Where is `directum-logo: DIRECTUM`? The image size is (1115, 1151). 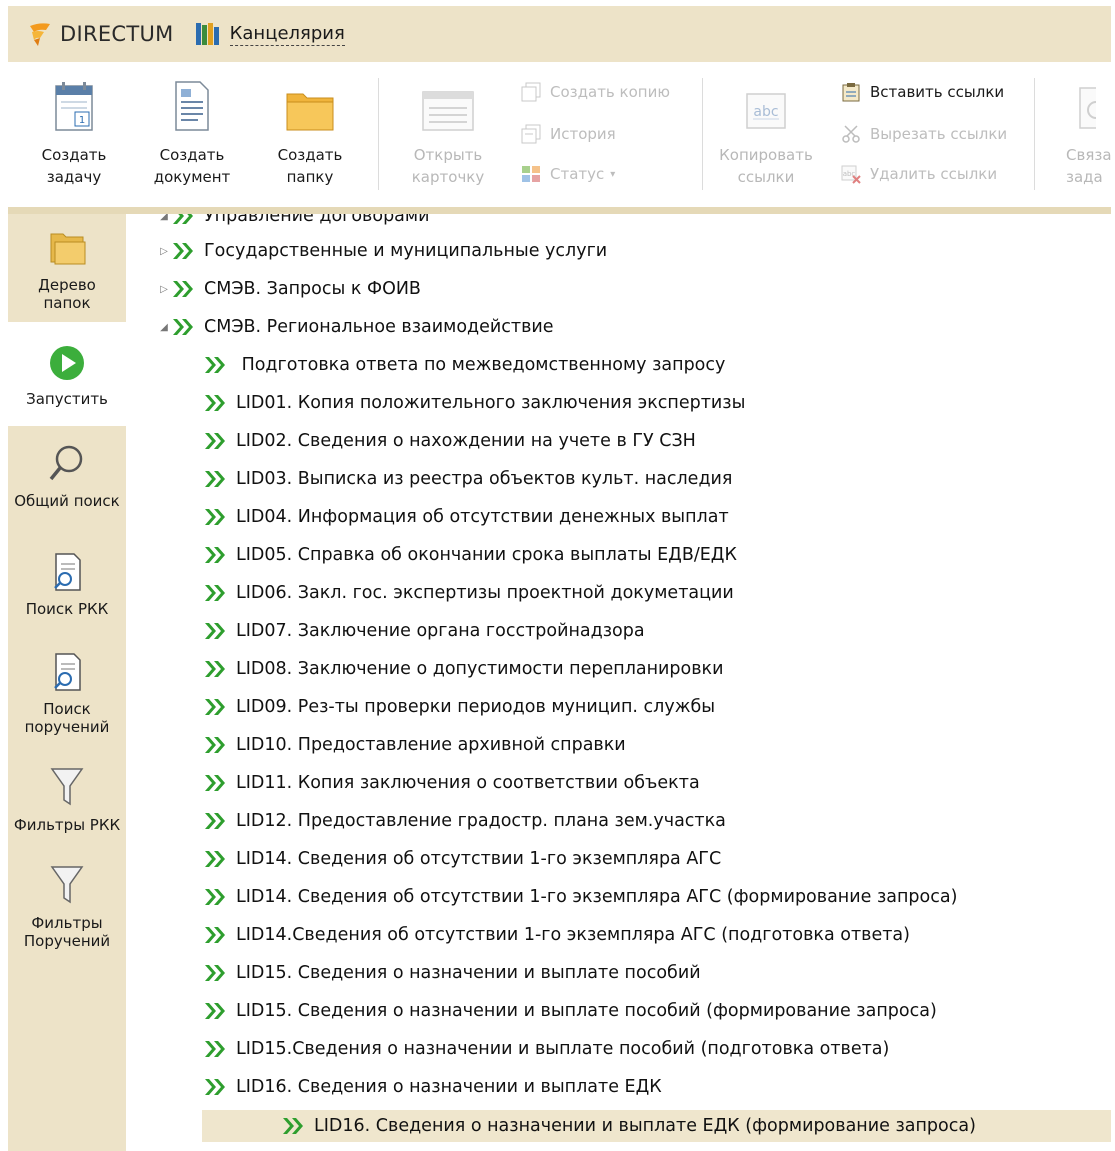 directum-logo: DIRECTUM is located at coordinates (100, 34).